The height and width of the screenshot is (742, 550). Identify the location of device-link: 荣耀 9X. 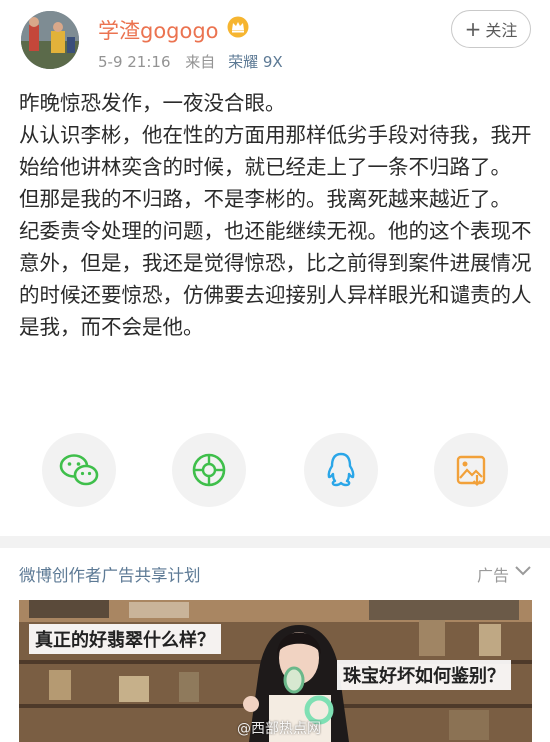
(255, 62).